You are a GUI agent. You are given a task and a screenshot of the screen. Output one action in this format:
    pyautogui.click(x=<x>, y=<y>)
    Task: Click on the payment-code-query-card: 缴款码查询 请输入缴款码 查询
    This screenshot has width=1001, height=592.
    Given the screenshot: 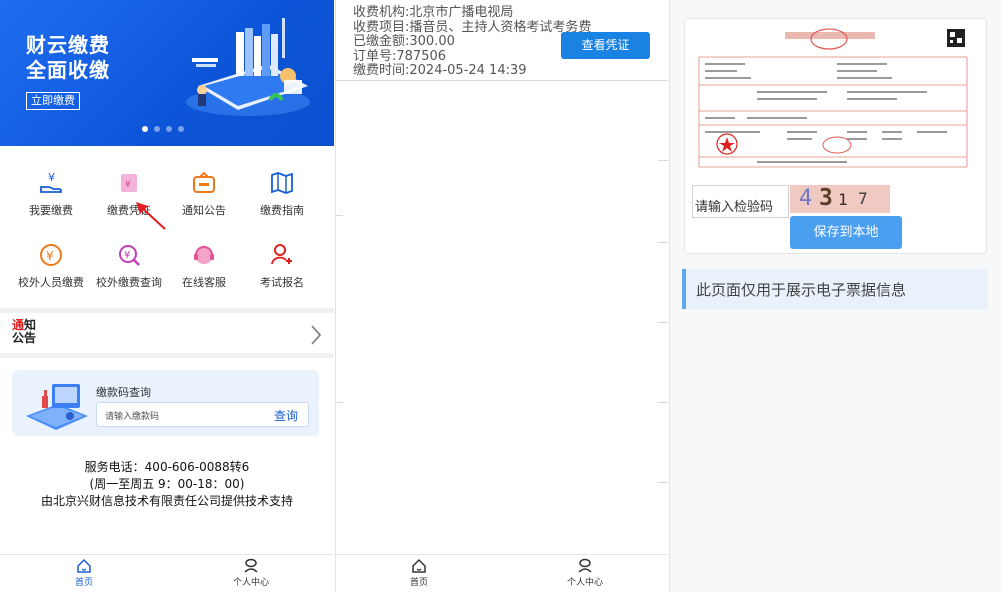 What is the action you would take?
    pyautogui.click(x=165, y=403)
    